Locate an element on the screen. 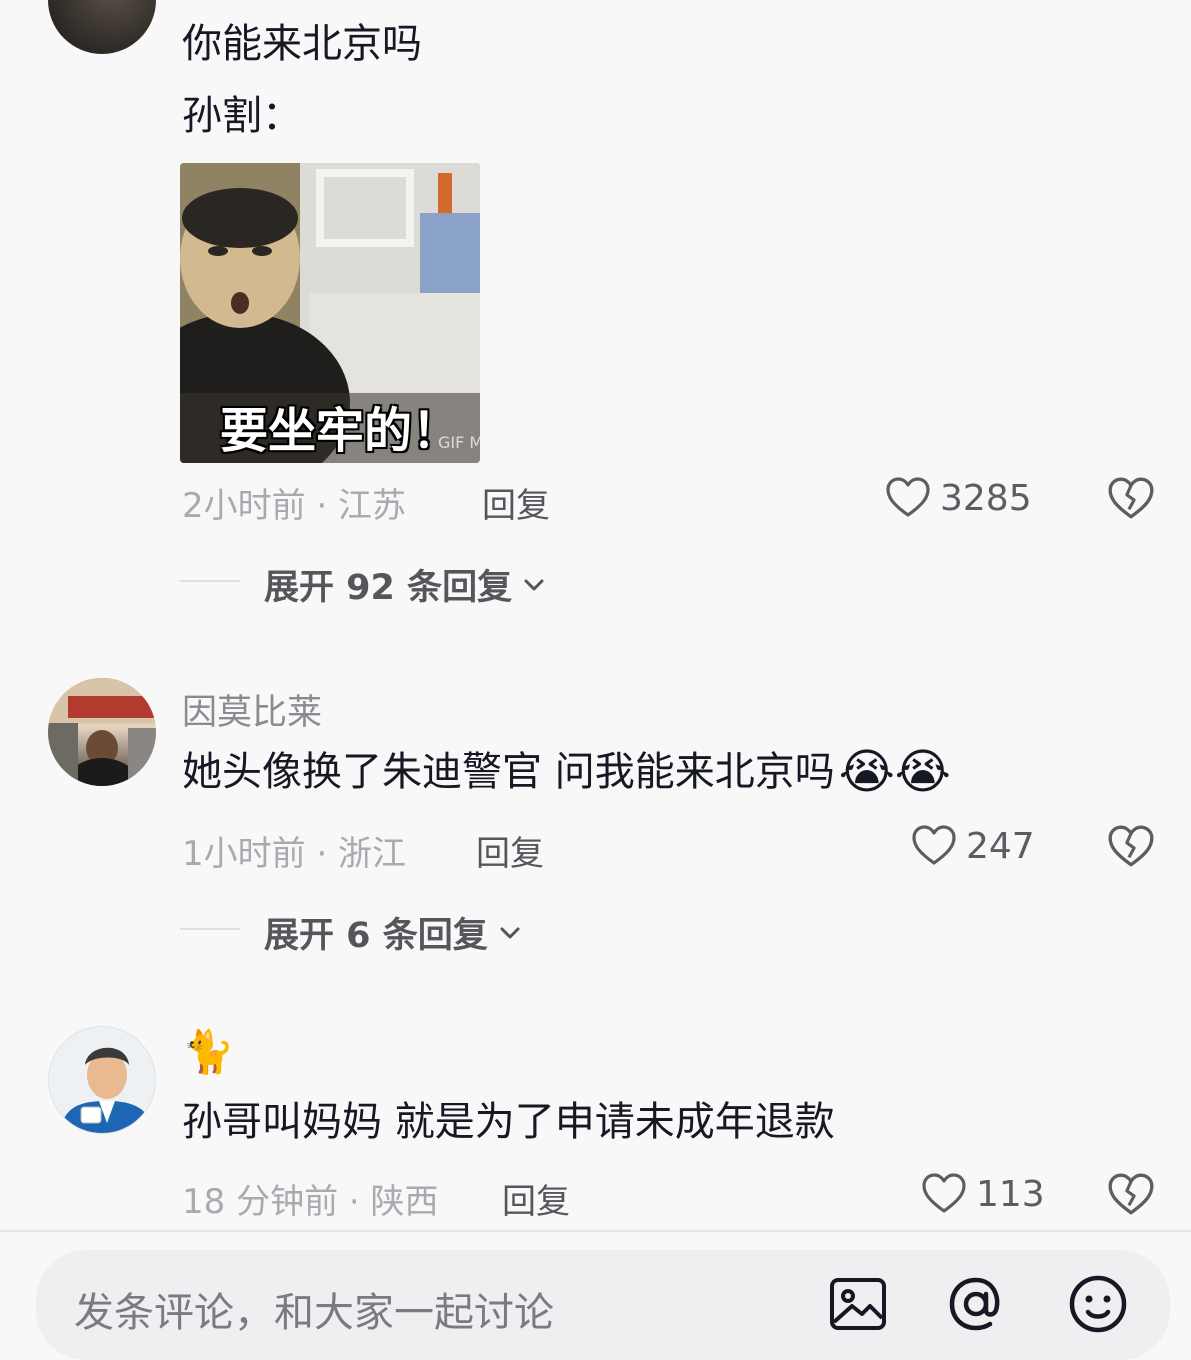 The width and height of the screenshot is (1191, 1360). comment-body: 她头像换了朱迪警官 问我能来北京吗 😭😭 is located at coordinates (566, 772).